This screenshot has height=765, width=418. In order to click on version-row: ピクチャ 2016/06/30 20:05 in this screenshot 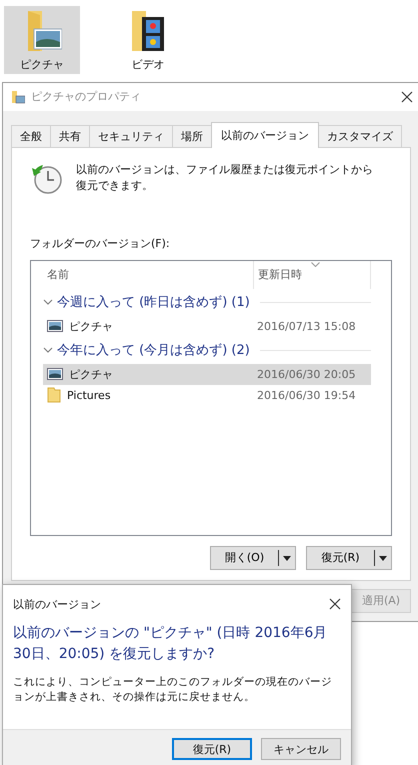, I will do `click(207, 374)`.